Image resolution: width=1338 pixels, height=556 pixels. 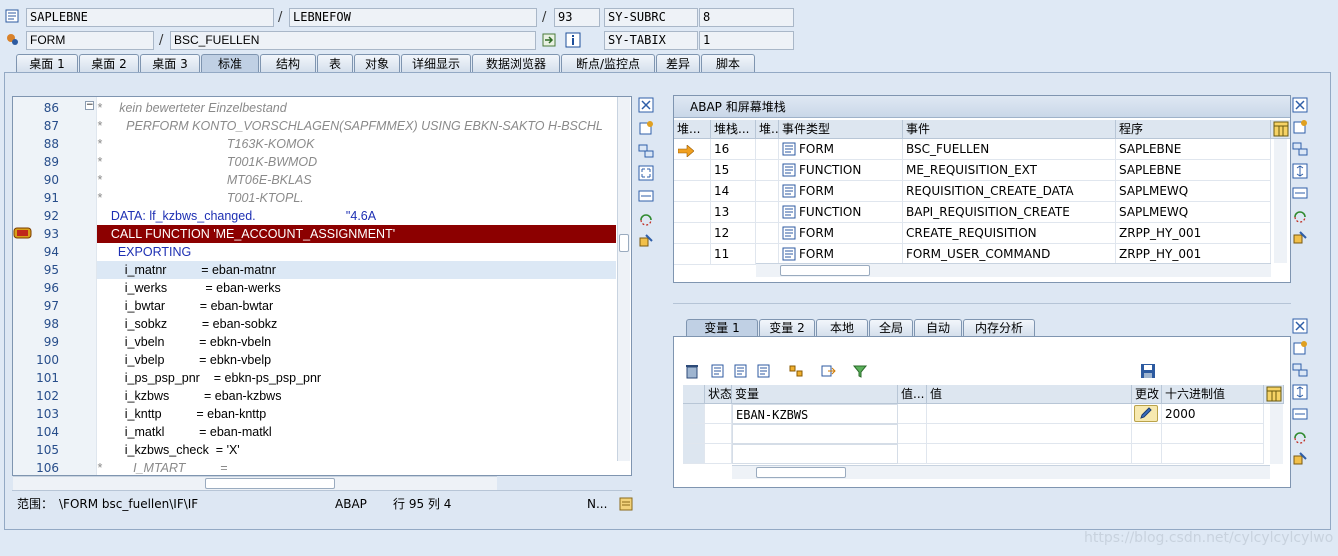 What do you see at coordinates (815, 394) in the screenshot?
I see `var-col-header: 变量` at bounding box center [815, 394].